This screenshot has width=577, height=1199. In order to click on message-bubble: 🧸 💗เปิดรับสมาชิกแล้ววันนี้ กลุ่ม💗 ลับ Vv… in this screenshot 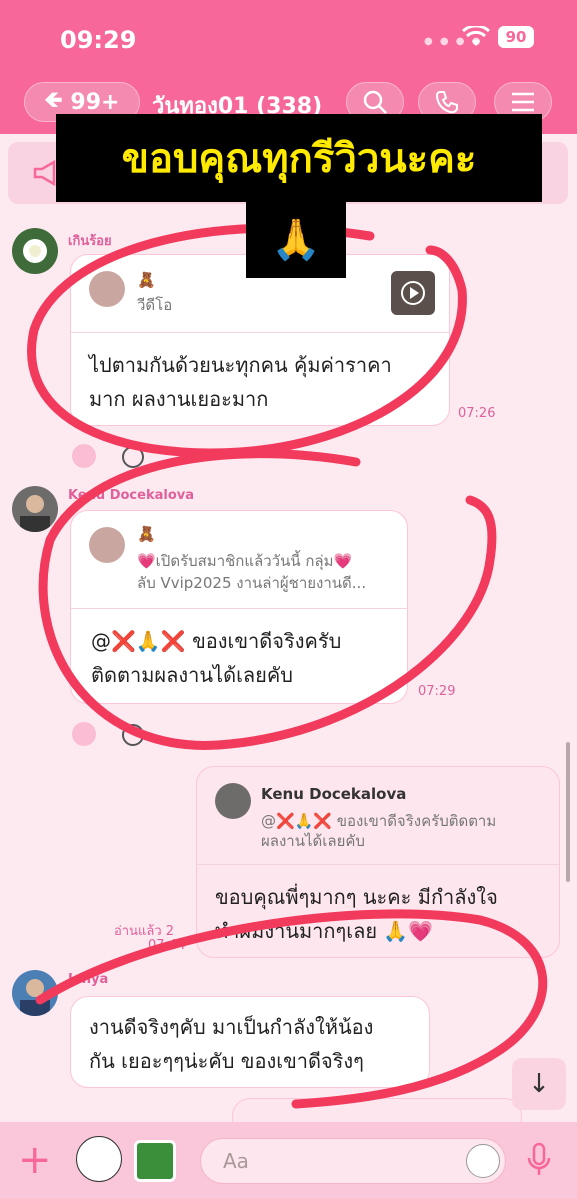, I will do `click(239, 607)`.